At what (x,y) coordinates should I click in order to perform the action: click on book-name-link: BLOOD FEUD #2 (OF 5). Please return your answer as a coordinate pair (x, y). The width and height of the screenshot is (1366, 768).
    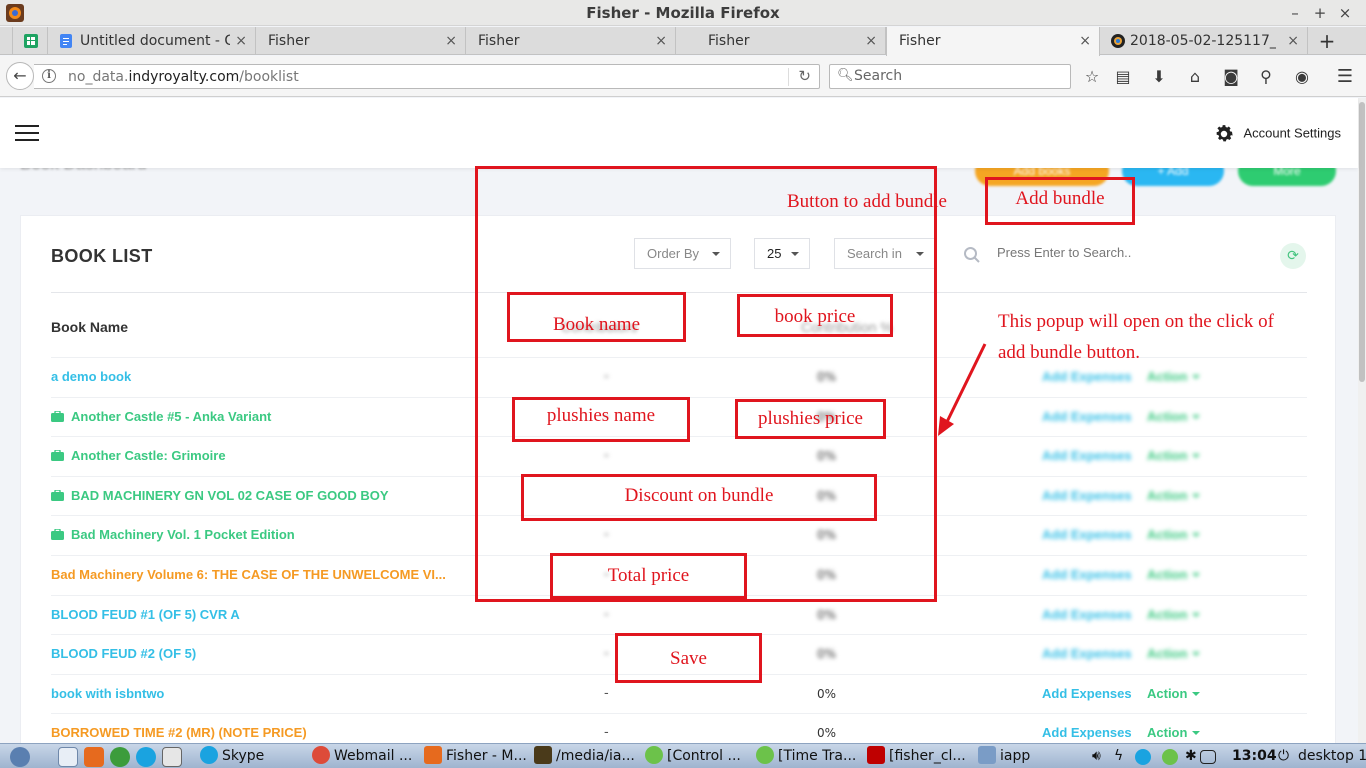
    Looking at the image, I should click on (123, 654).